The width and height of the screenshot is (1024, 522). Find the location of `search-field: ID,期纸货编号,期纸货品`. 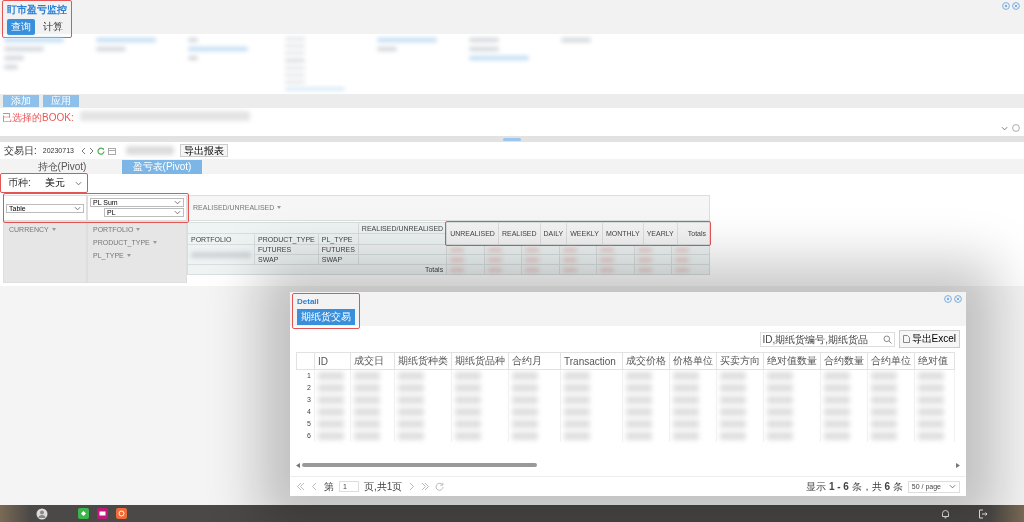

search-field: ID,期纸货编号,期纸货品 is located at coordinates (827, 339).